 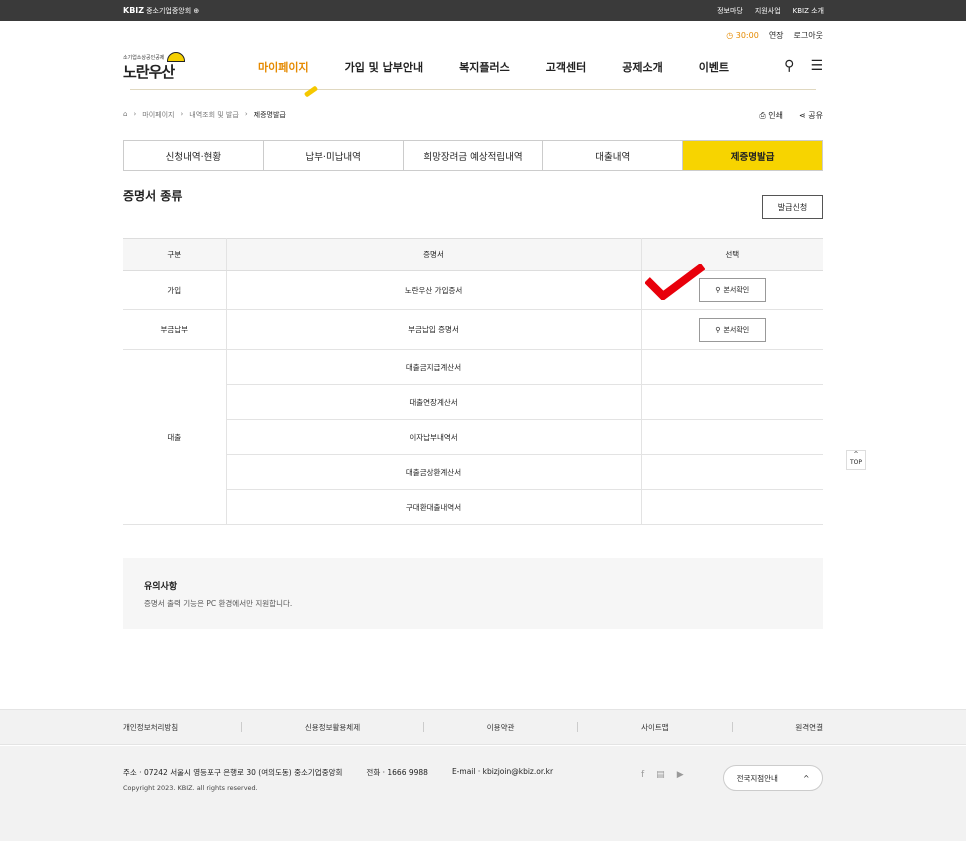 I want to click on breadcrumb: ⌂ › 마이페이지 › 내역조회 및 발급 › 제증명발급, so click(x=204, y=115).